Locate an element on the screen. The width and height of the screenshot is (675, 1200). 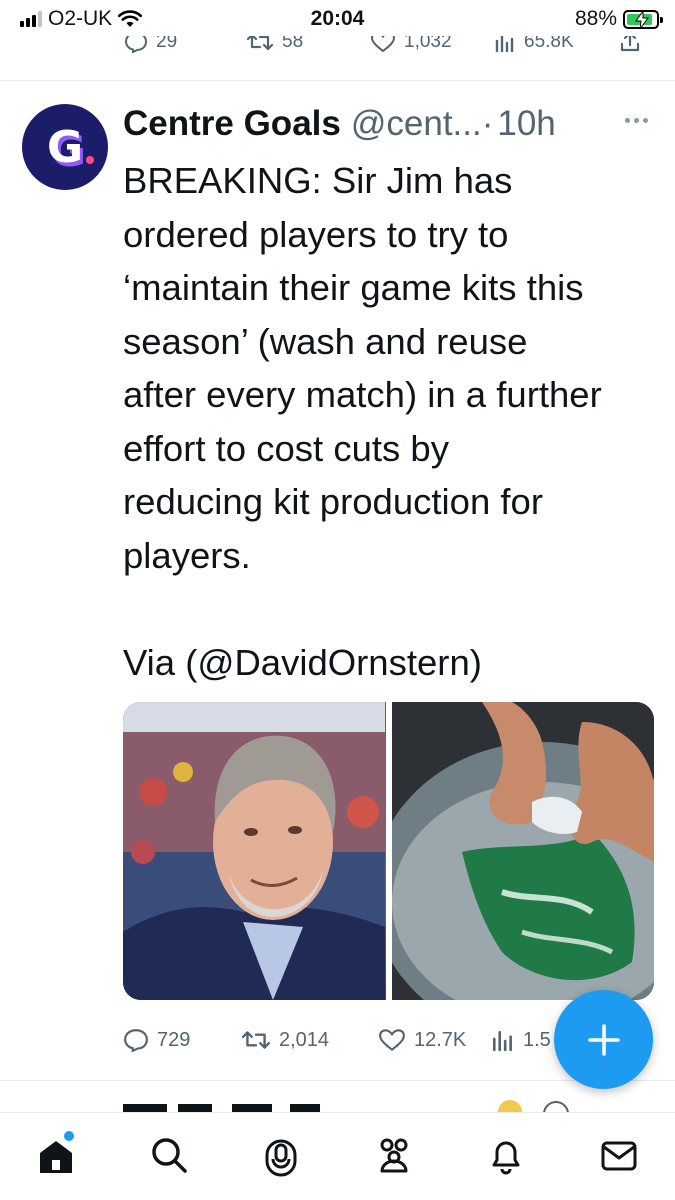
communities-icon is located at coordinates (394, 1155).